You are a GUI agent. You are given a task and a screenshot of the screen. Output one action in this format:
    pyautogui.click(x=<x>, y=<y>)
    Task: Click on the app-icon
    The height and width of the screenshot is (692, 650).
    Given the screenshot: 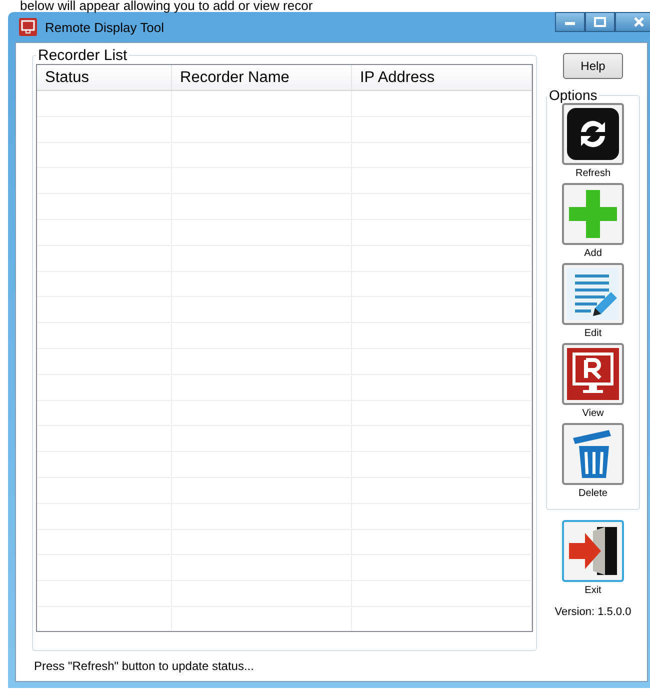 What is the action you would take?
    pyautogui.click(x=28, y=27)
    